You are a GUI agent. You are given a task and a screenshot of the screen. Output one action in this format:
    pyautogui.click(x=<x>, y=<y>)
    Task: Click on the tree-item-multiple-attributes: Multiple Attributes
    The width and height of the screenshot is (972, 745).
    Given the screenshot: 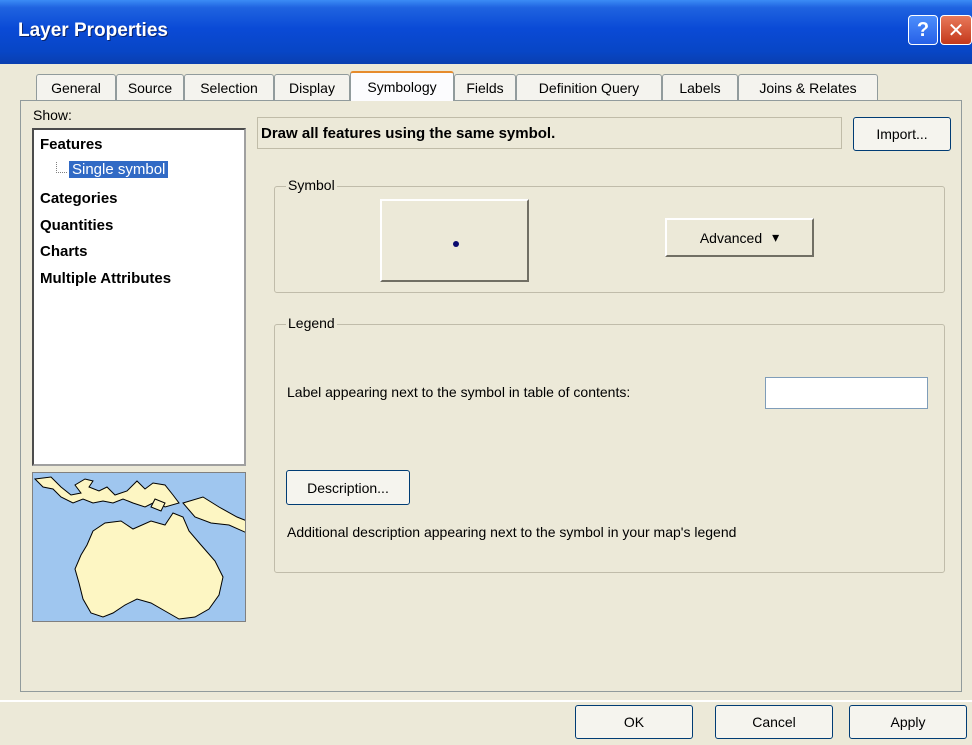 What is the action you would take?
    pyautogui.click(x=105, y=278)
    